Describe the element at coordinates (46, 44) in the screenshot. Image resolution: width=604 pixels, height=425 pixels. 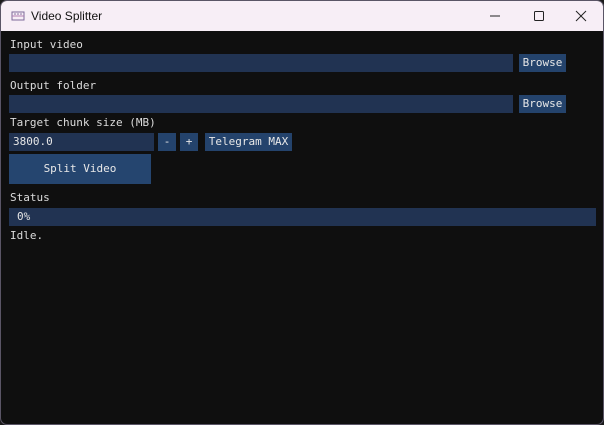
I see `input-video-label: Input video` at that location.